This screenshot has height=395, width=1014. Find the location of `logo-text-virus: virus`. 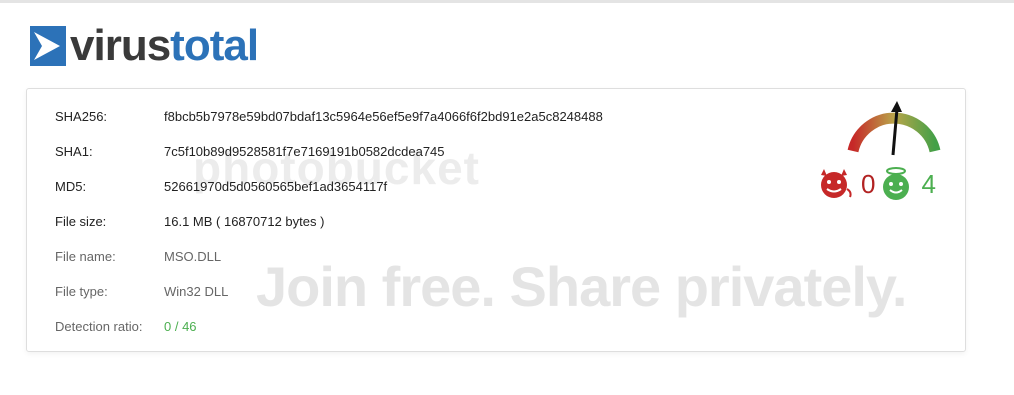

logo-text-virus: virus is located at coordinates (120, 45).